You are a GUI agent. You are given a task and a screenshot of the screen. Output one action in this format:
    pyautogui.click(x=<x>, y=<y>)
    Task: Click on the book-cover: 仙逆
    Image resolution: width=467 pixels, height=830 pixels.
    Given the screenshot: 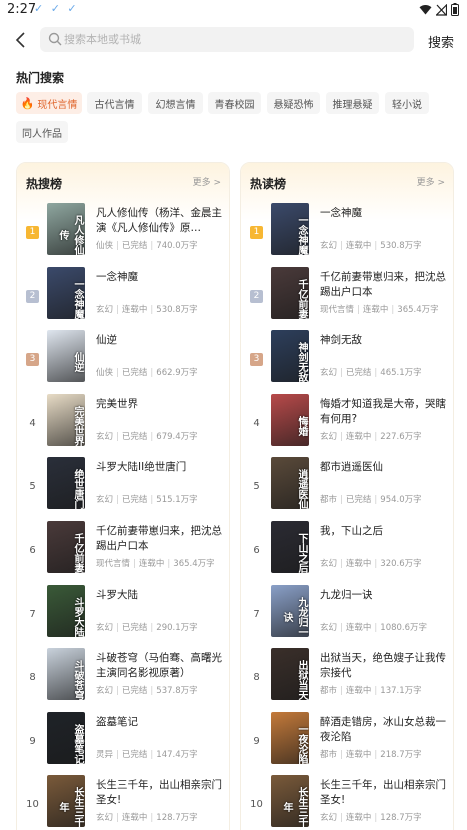 What is the action you would take?
    pyautogui.click(x=66, y=356)
    